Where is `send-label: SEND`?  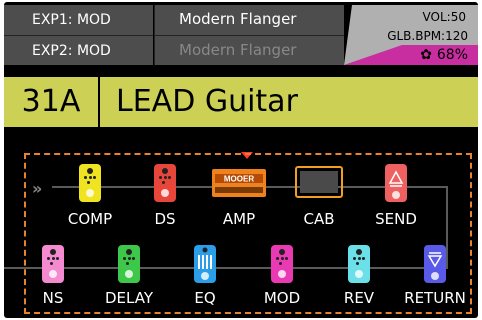
send-label: SEND is located at coordinates (396, 219).